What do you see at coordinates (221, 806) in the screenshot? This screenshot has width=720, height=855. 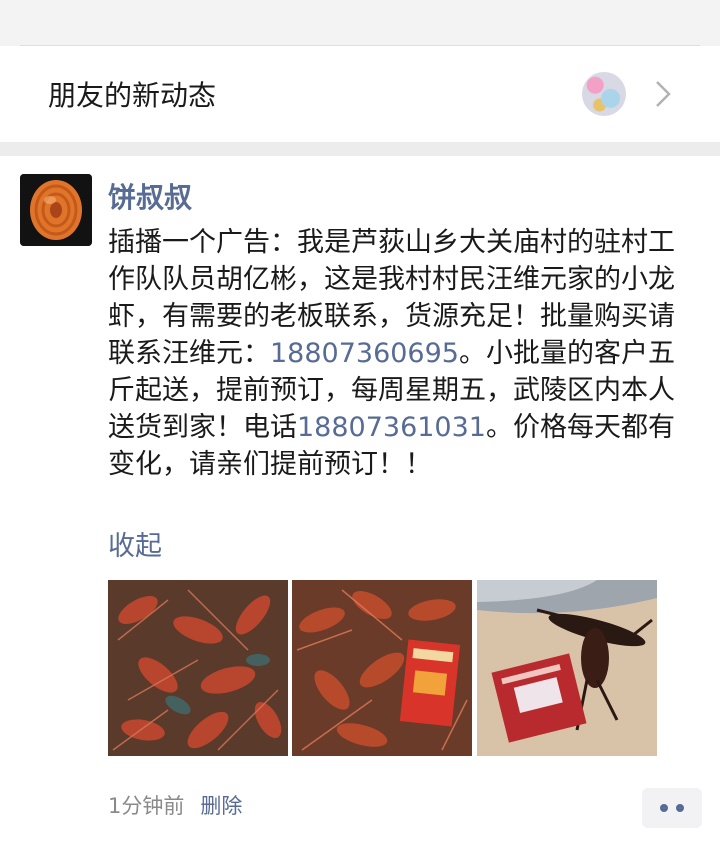 I see `delete-link: 删除` at bounding box center [221, 806].